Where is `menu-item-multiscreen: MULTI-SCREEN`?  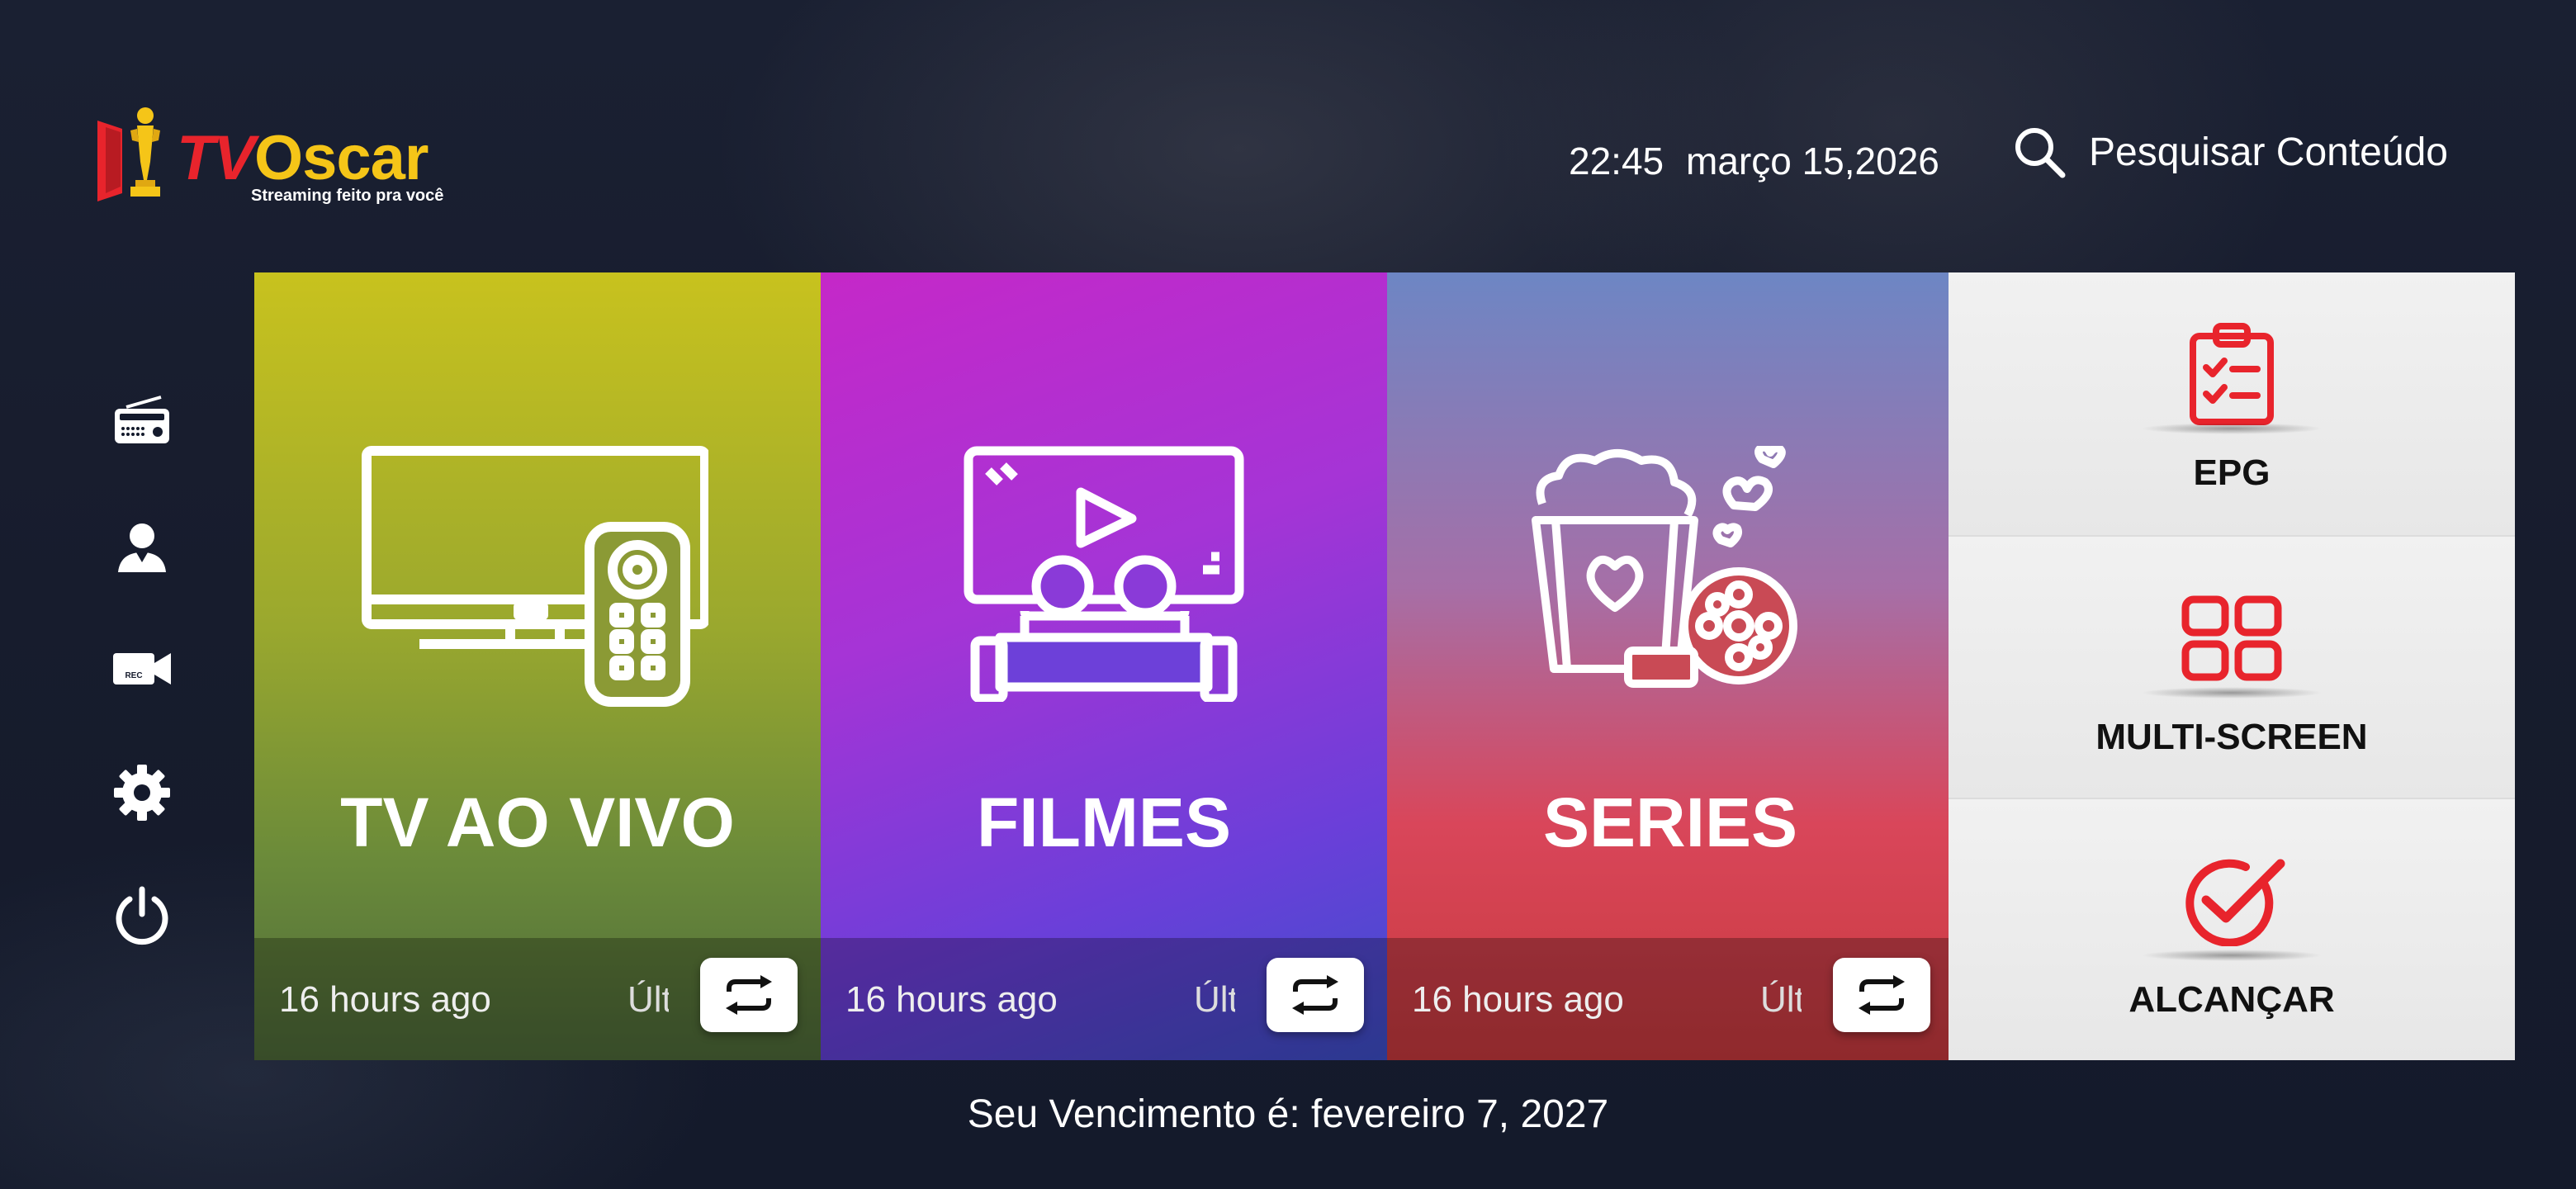 menu-item-multiscreen: MULTI-SCREEN is located at coordinates (2232, 666).